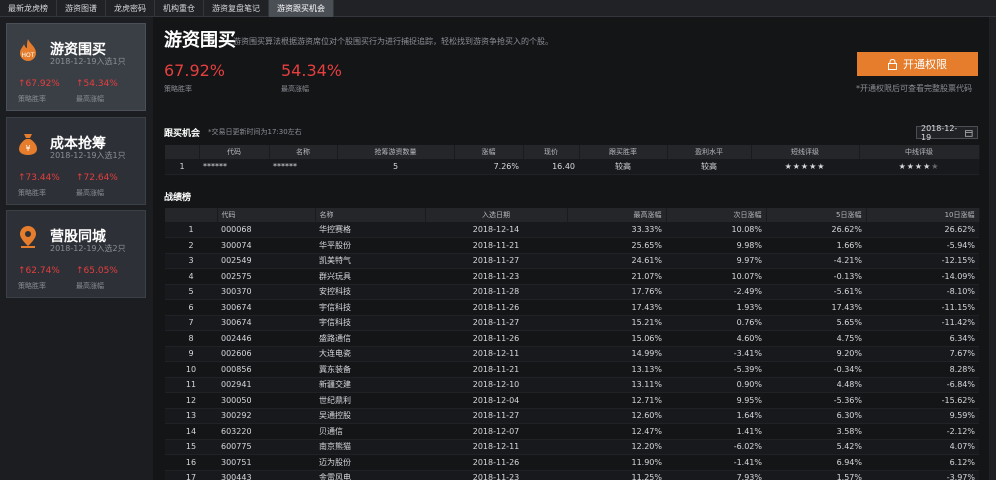 This screenshot has height=480, width=996. What do you see at coordinates (370, 475) in the screenshot?
I see `stock-name: 金雷风电` at bounding box center [370, 475].